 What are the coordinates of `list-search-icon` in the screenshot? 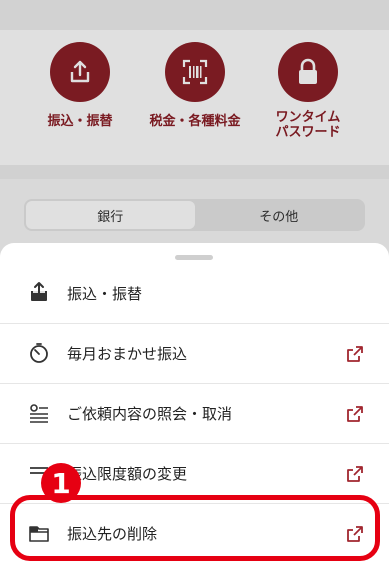 It's located at (39, 413).